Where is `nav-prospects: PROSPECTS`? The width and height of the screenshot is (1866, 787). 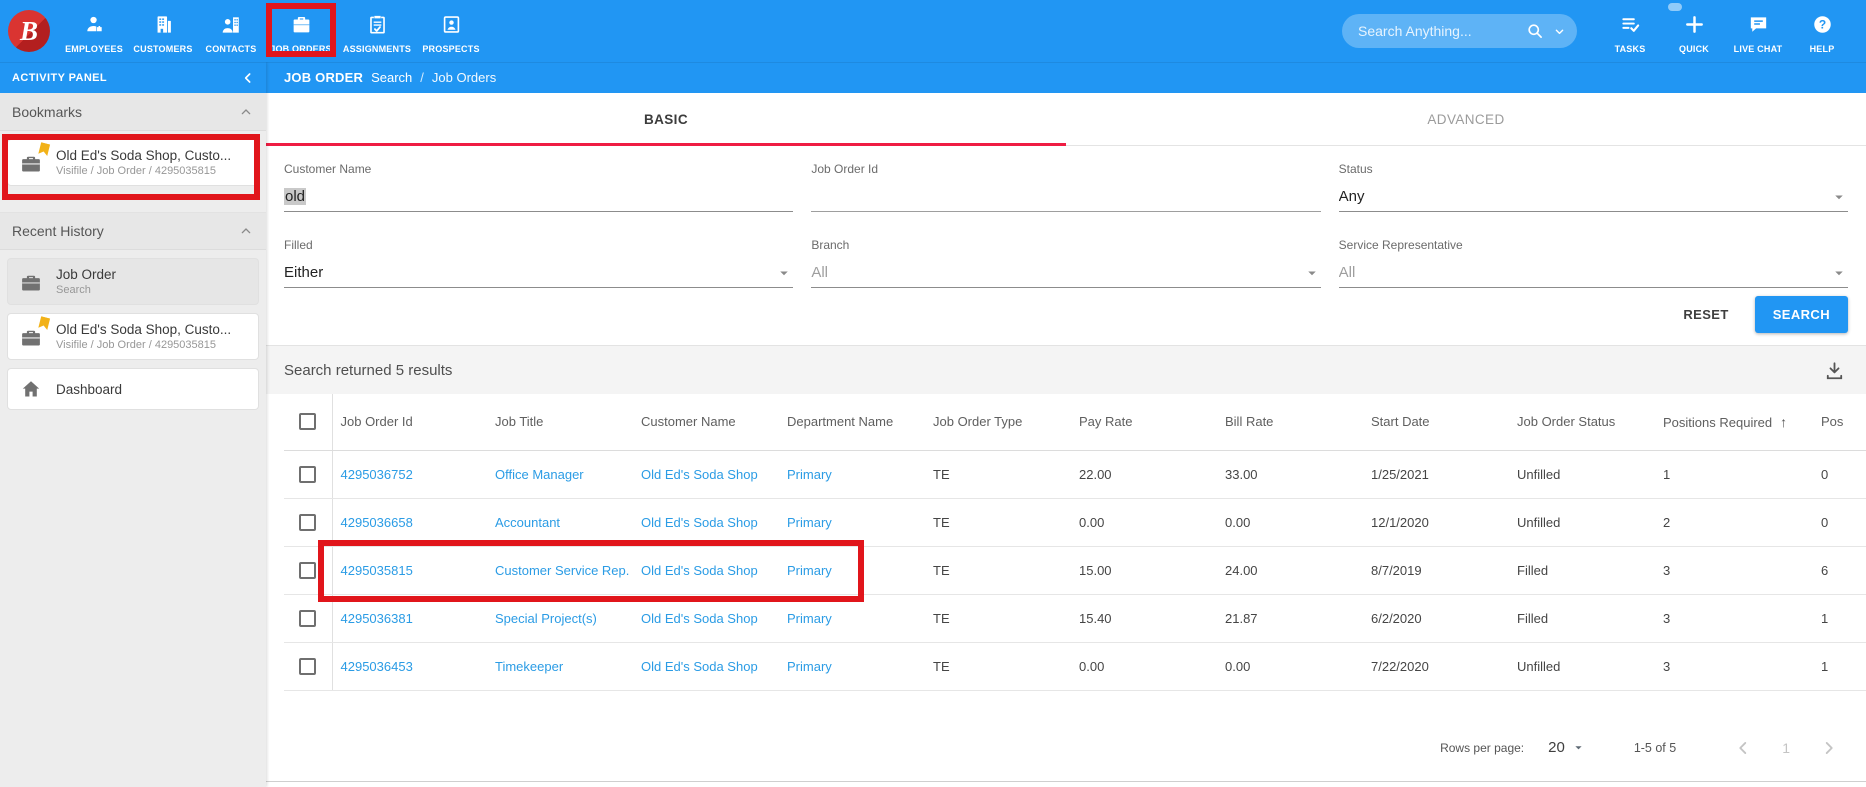 nav-prospects: PROSPECTS is located at coordinates (451, 31).